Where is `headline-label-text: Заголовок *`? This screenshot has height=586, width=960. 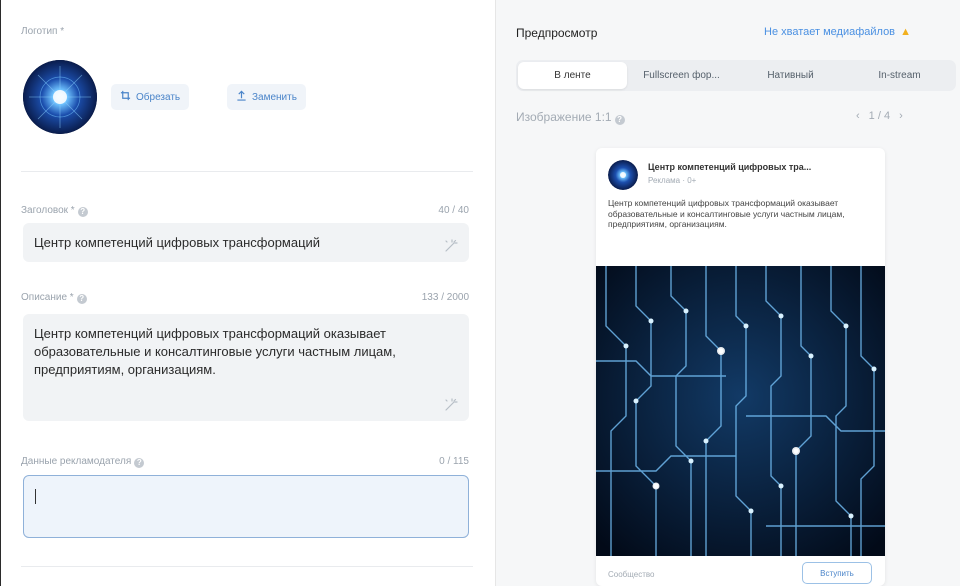
headline-label-text: Заголовок * is located at coordinates (48, 210).